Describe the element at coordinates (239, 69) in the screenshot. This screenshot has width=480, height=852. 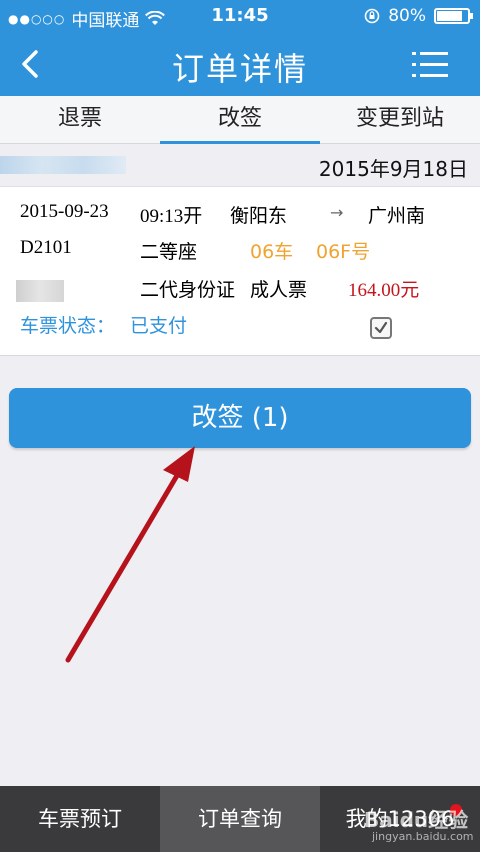
I see `page-title: 订单详情` at that location.